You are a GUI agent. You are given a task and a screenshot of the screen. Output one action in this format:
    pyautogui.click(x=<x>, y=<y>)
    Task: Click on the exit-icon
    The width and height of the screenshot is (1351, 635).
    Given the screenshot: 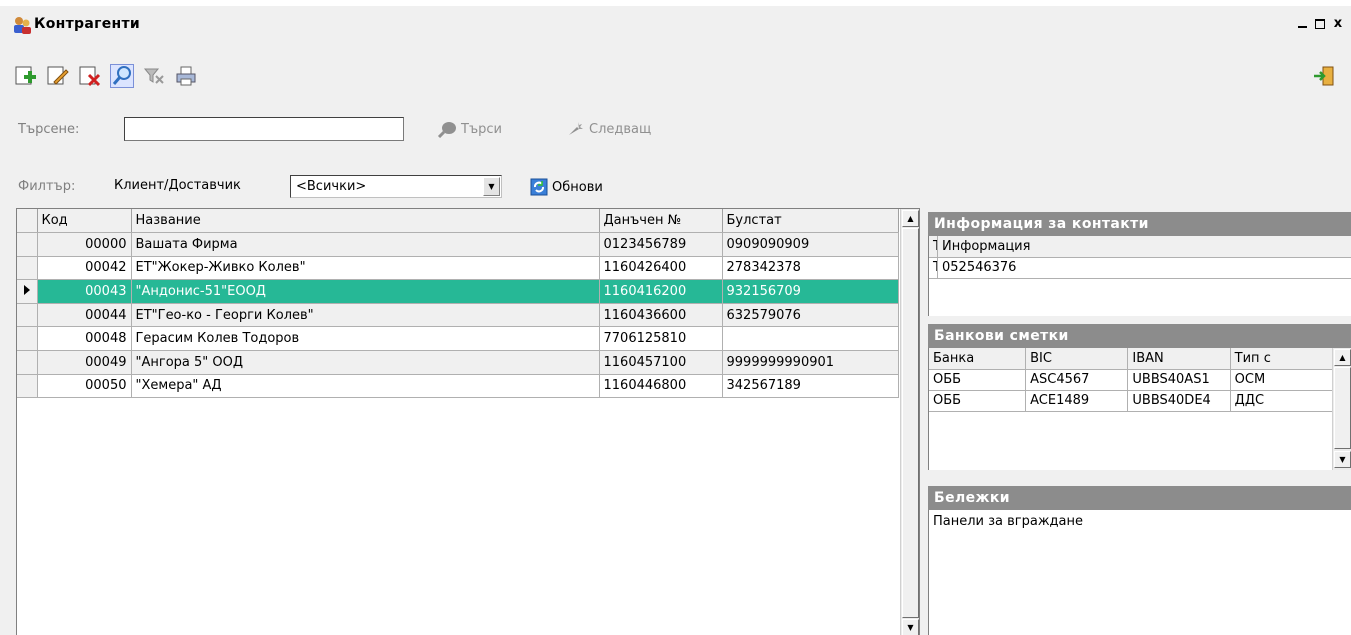 What is the action you would take?
    pyautogui.click(x=1324, y=76)
    